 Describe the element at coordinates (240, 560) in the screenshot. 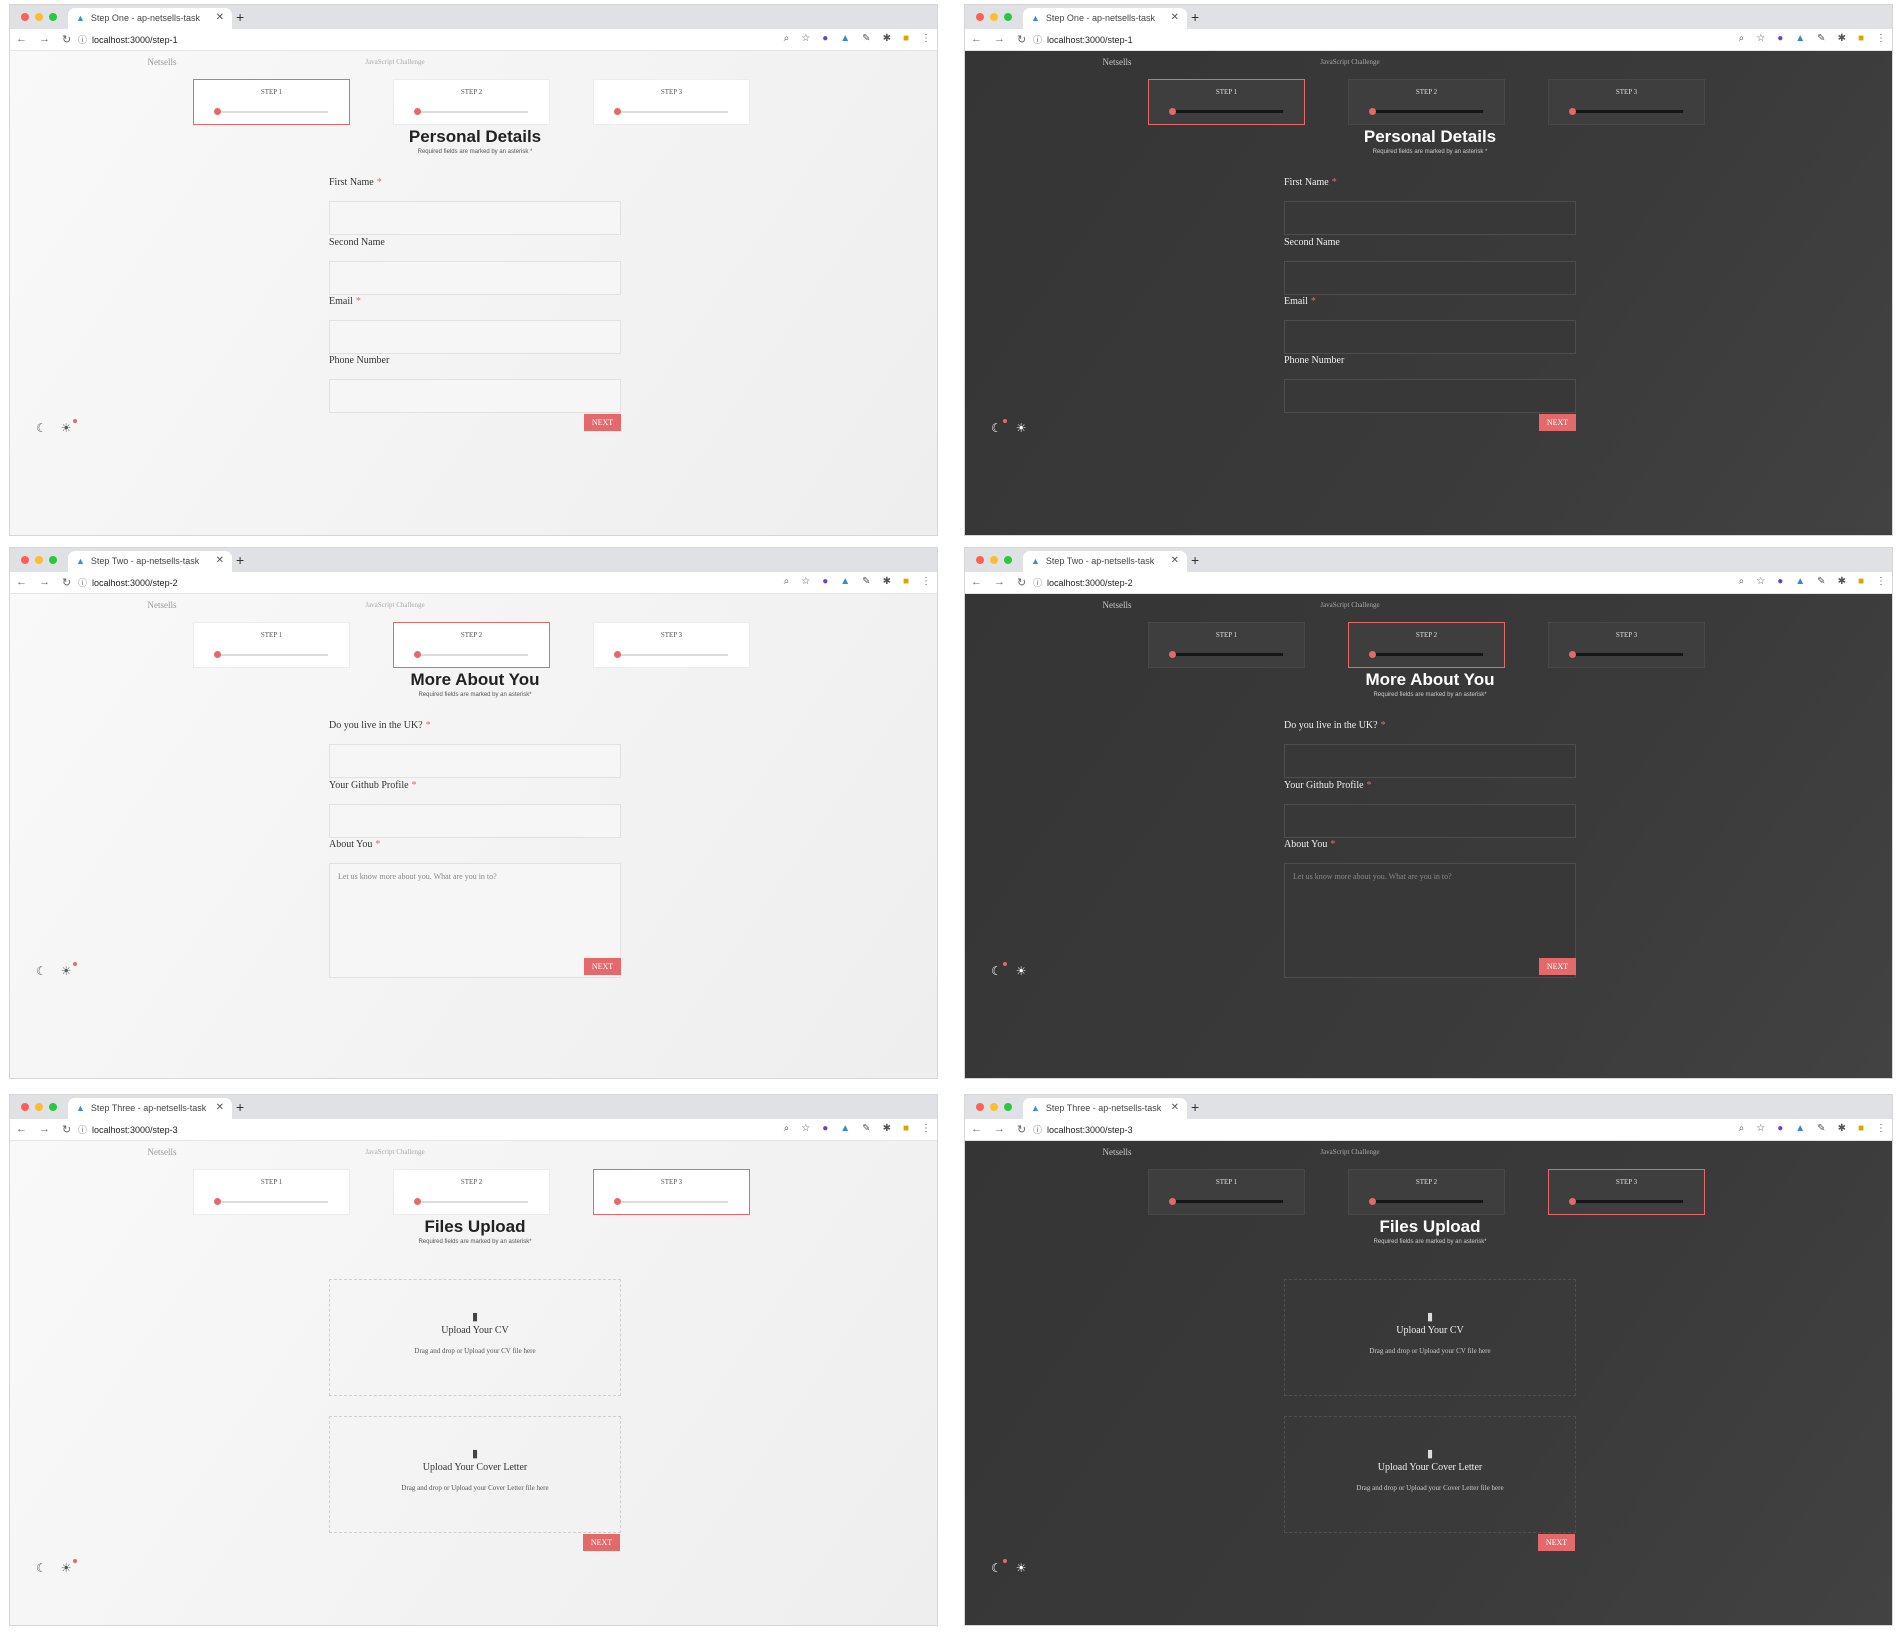

I see `new-tab-icon: +` at that location.